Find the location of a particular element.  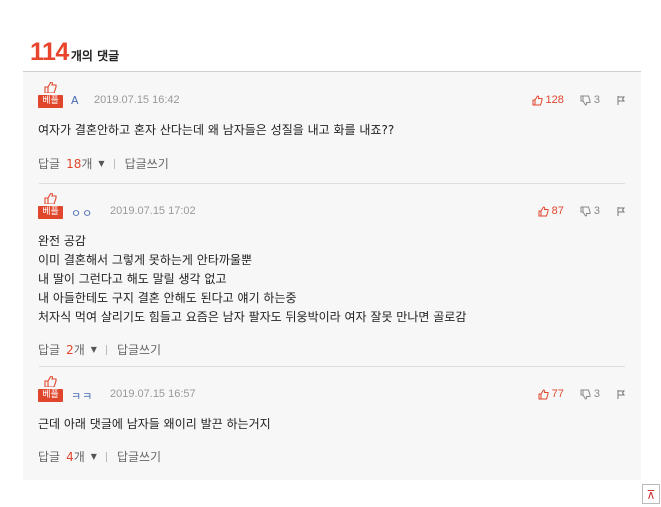

comment-header: 114 개의 댓글 is located at coordinates (74, 53).